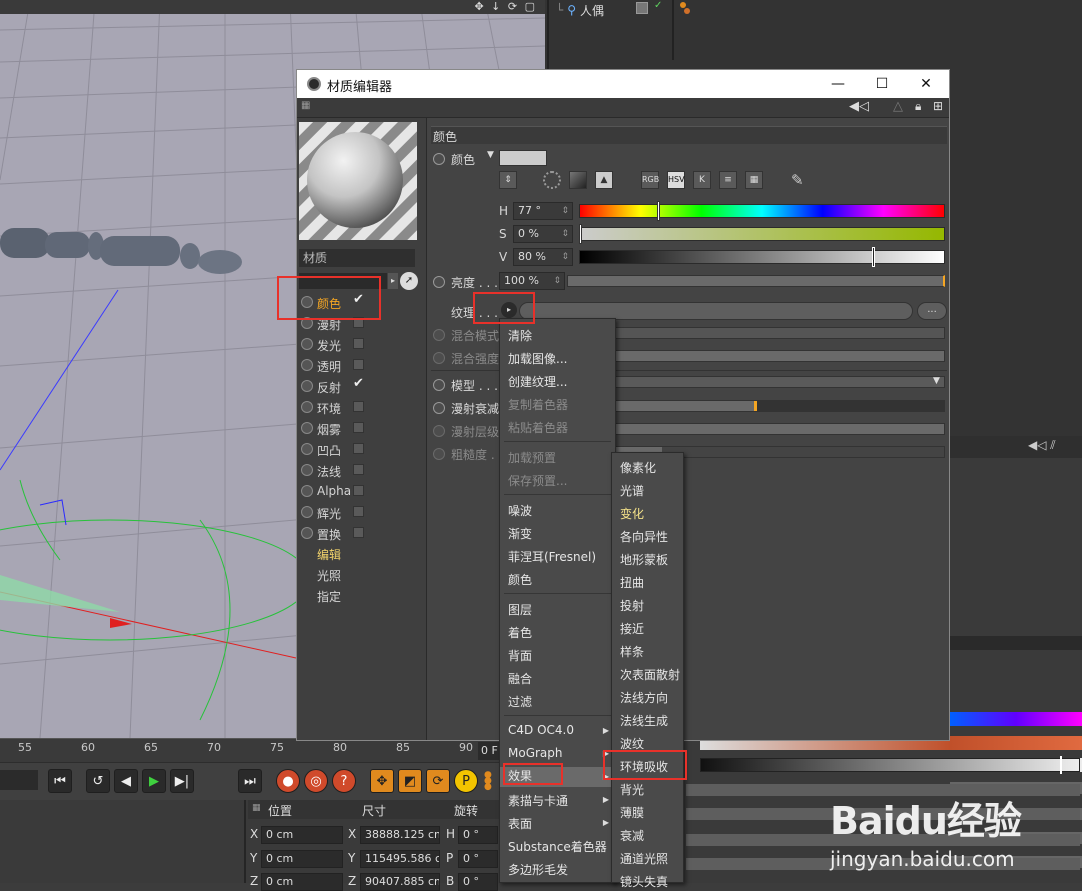 The width and height of the screenshot is (1082, 891). What do you see at coordinates (538, 427) in the screenshot?
I see `texture-menu-item: 粘贴着色器` at bounding box center [538, 427].